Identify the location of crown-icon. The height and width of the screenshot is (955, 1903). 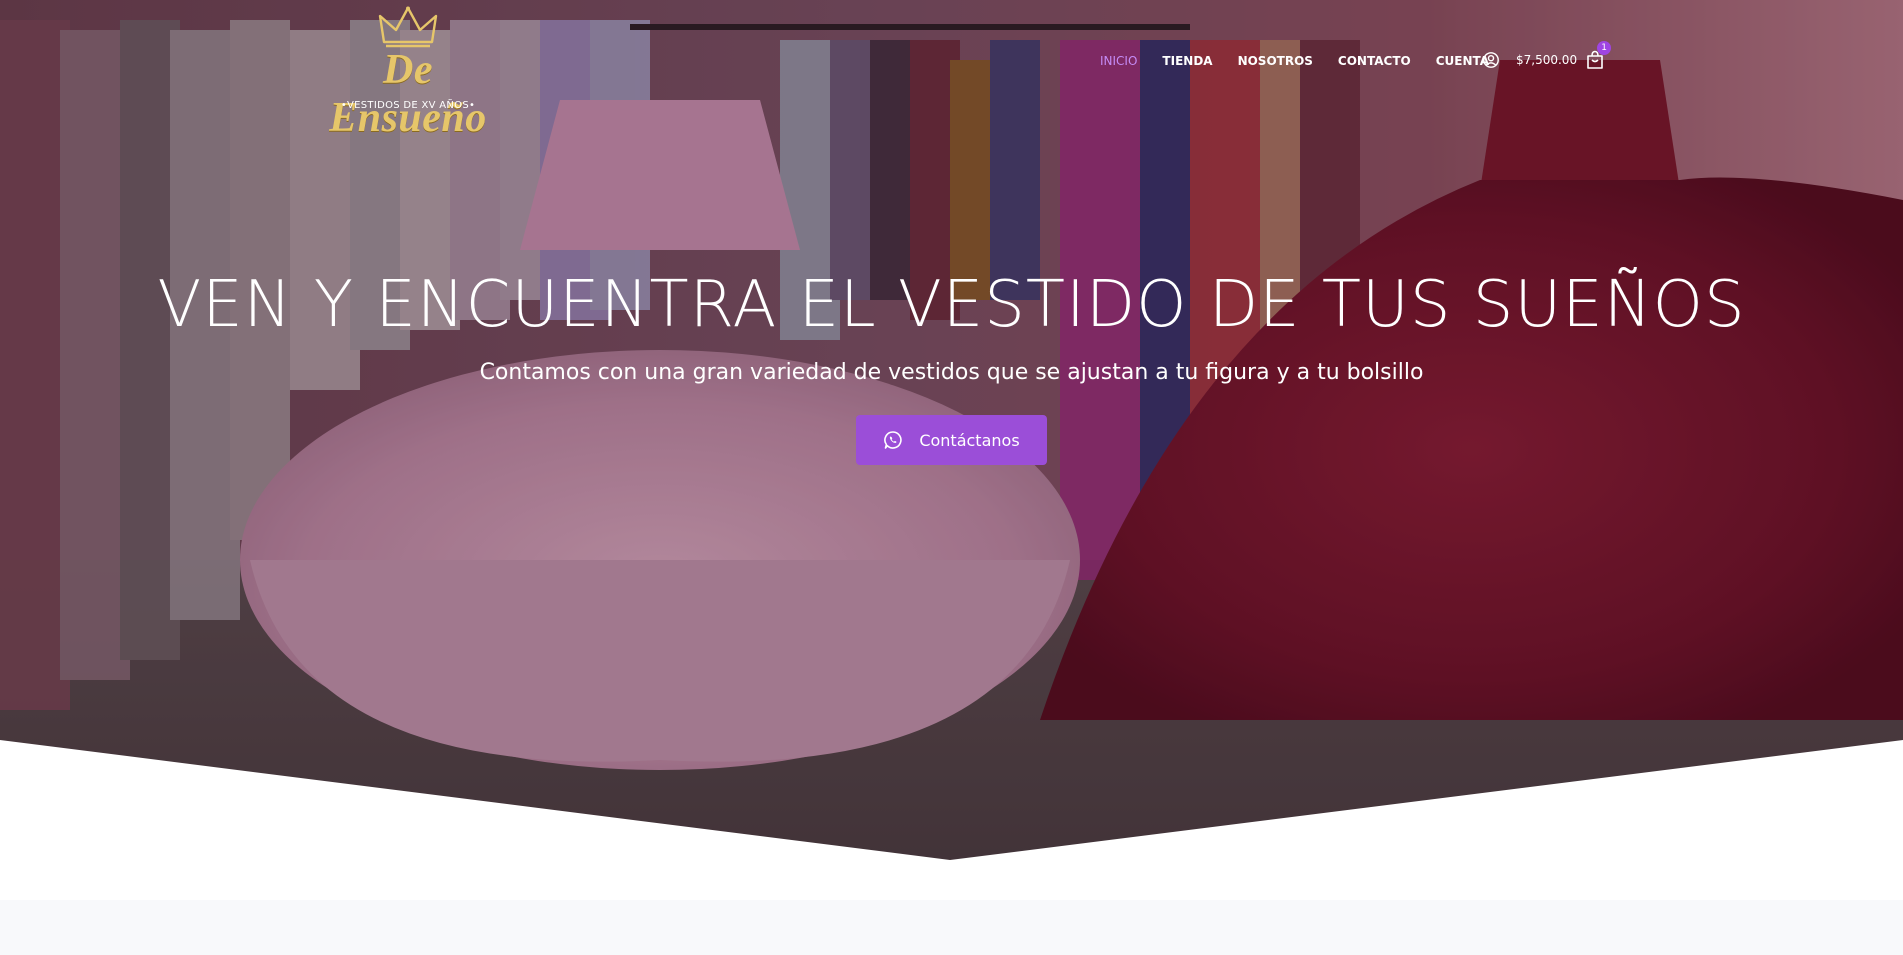
(408, 27).